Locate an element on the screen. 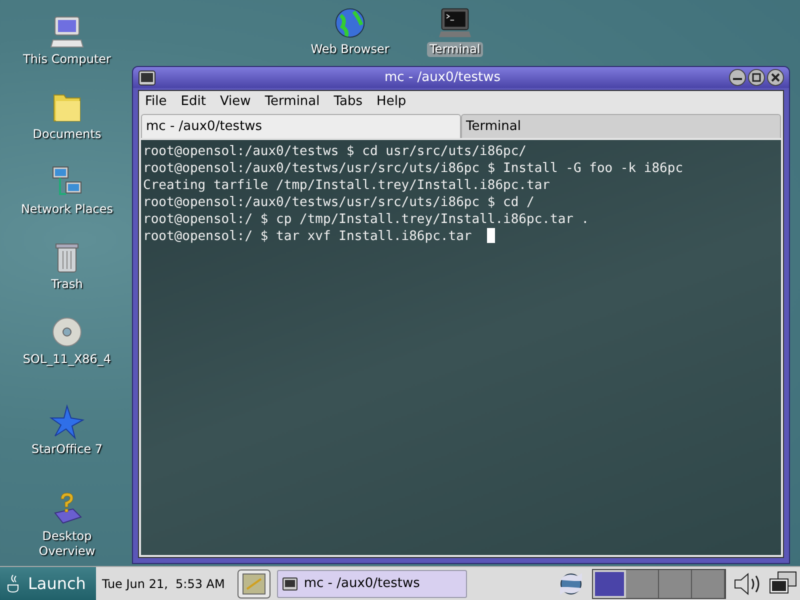 Image resolution: width=800 pixels, height=600 pixels. icon-label: This Computer is located at coordinates (67, 59).